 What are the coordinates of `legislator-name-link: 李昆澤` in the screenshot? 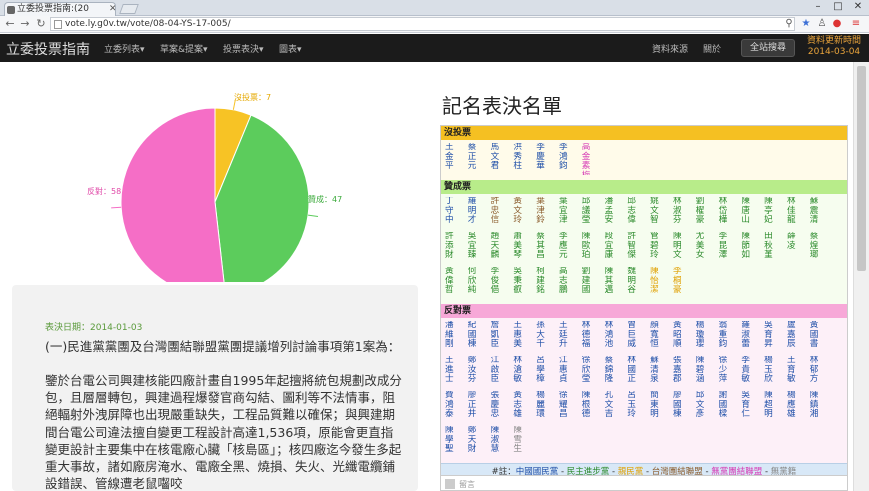 It's located at (729, 248).